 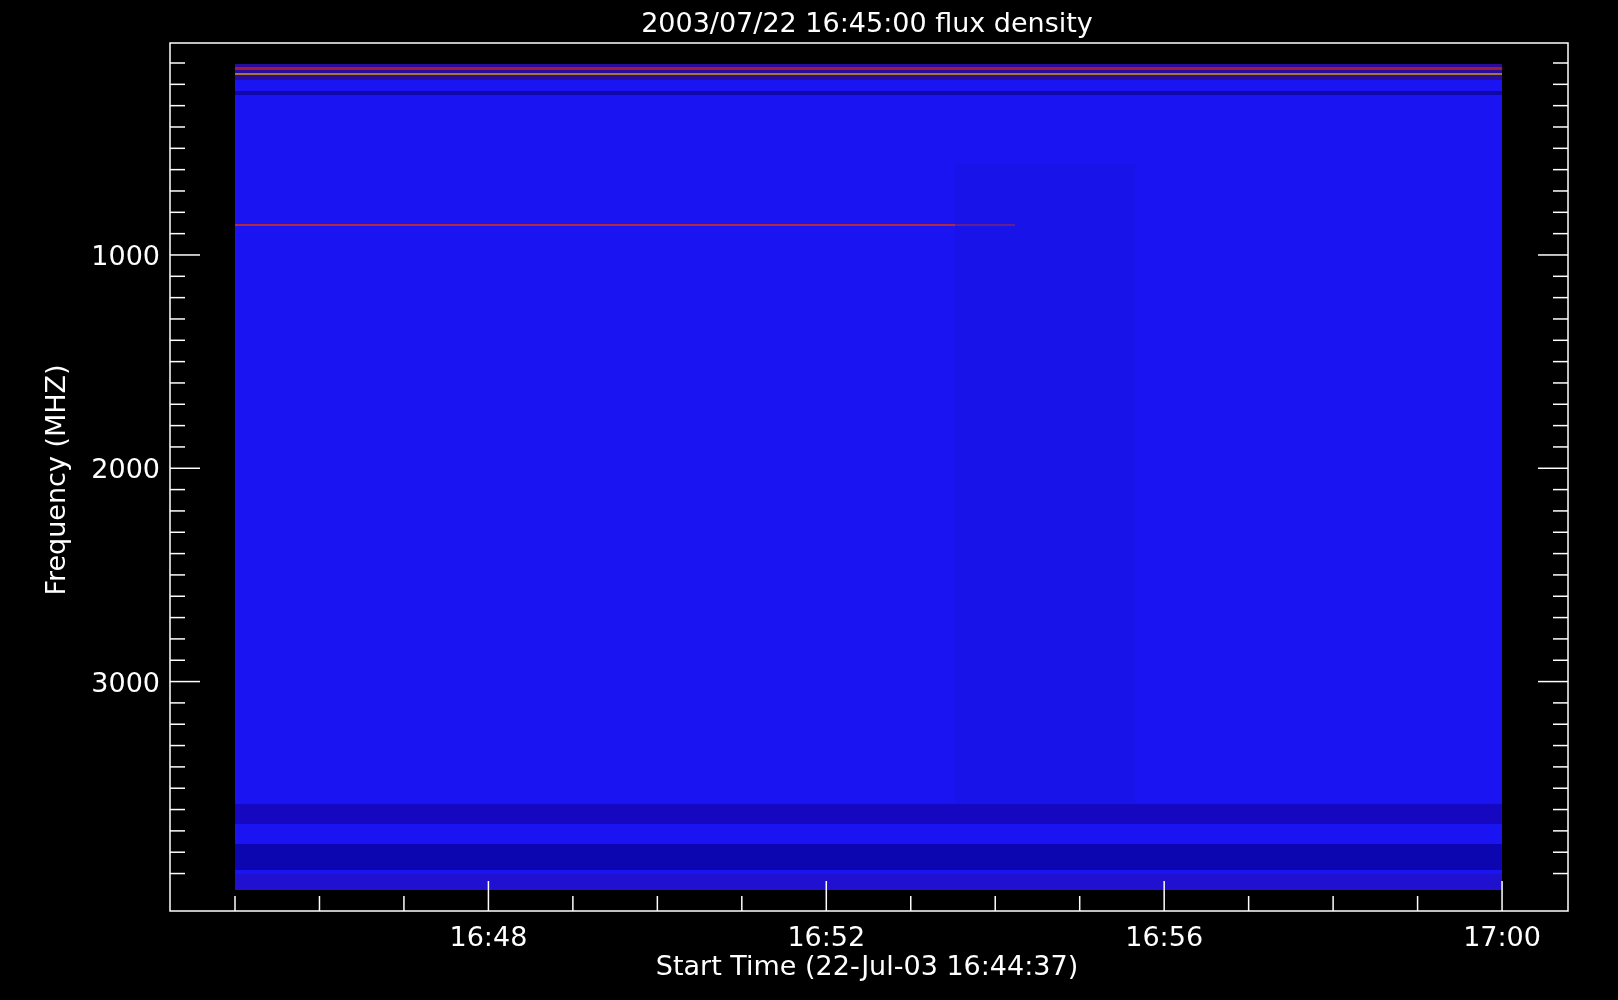 What do you see at coordinates (1502, 936) in the screenshot?
I see `x-tick-label: 17:00` at bounding box center [1502, 936].